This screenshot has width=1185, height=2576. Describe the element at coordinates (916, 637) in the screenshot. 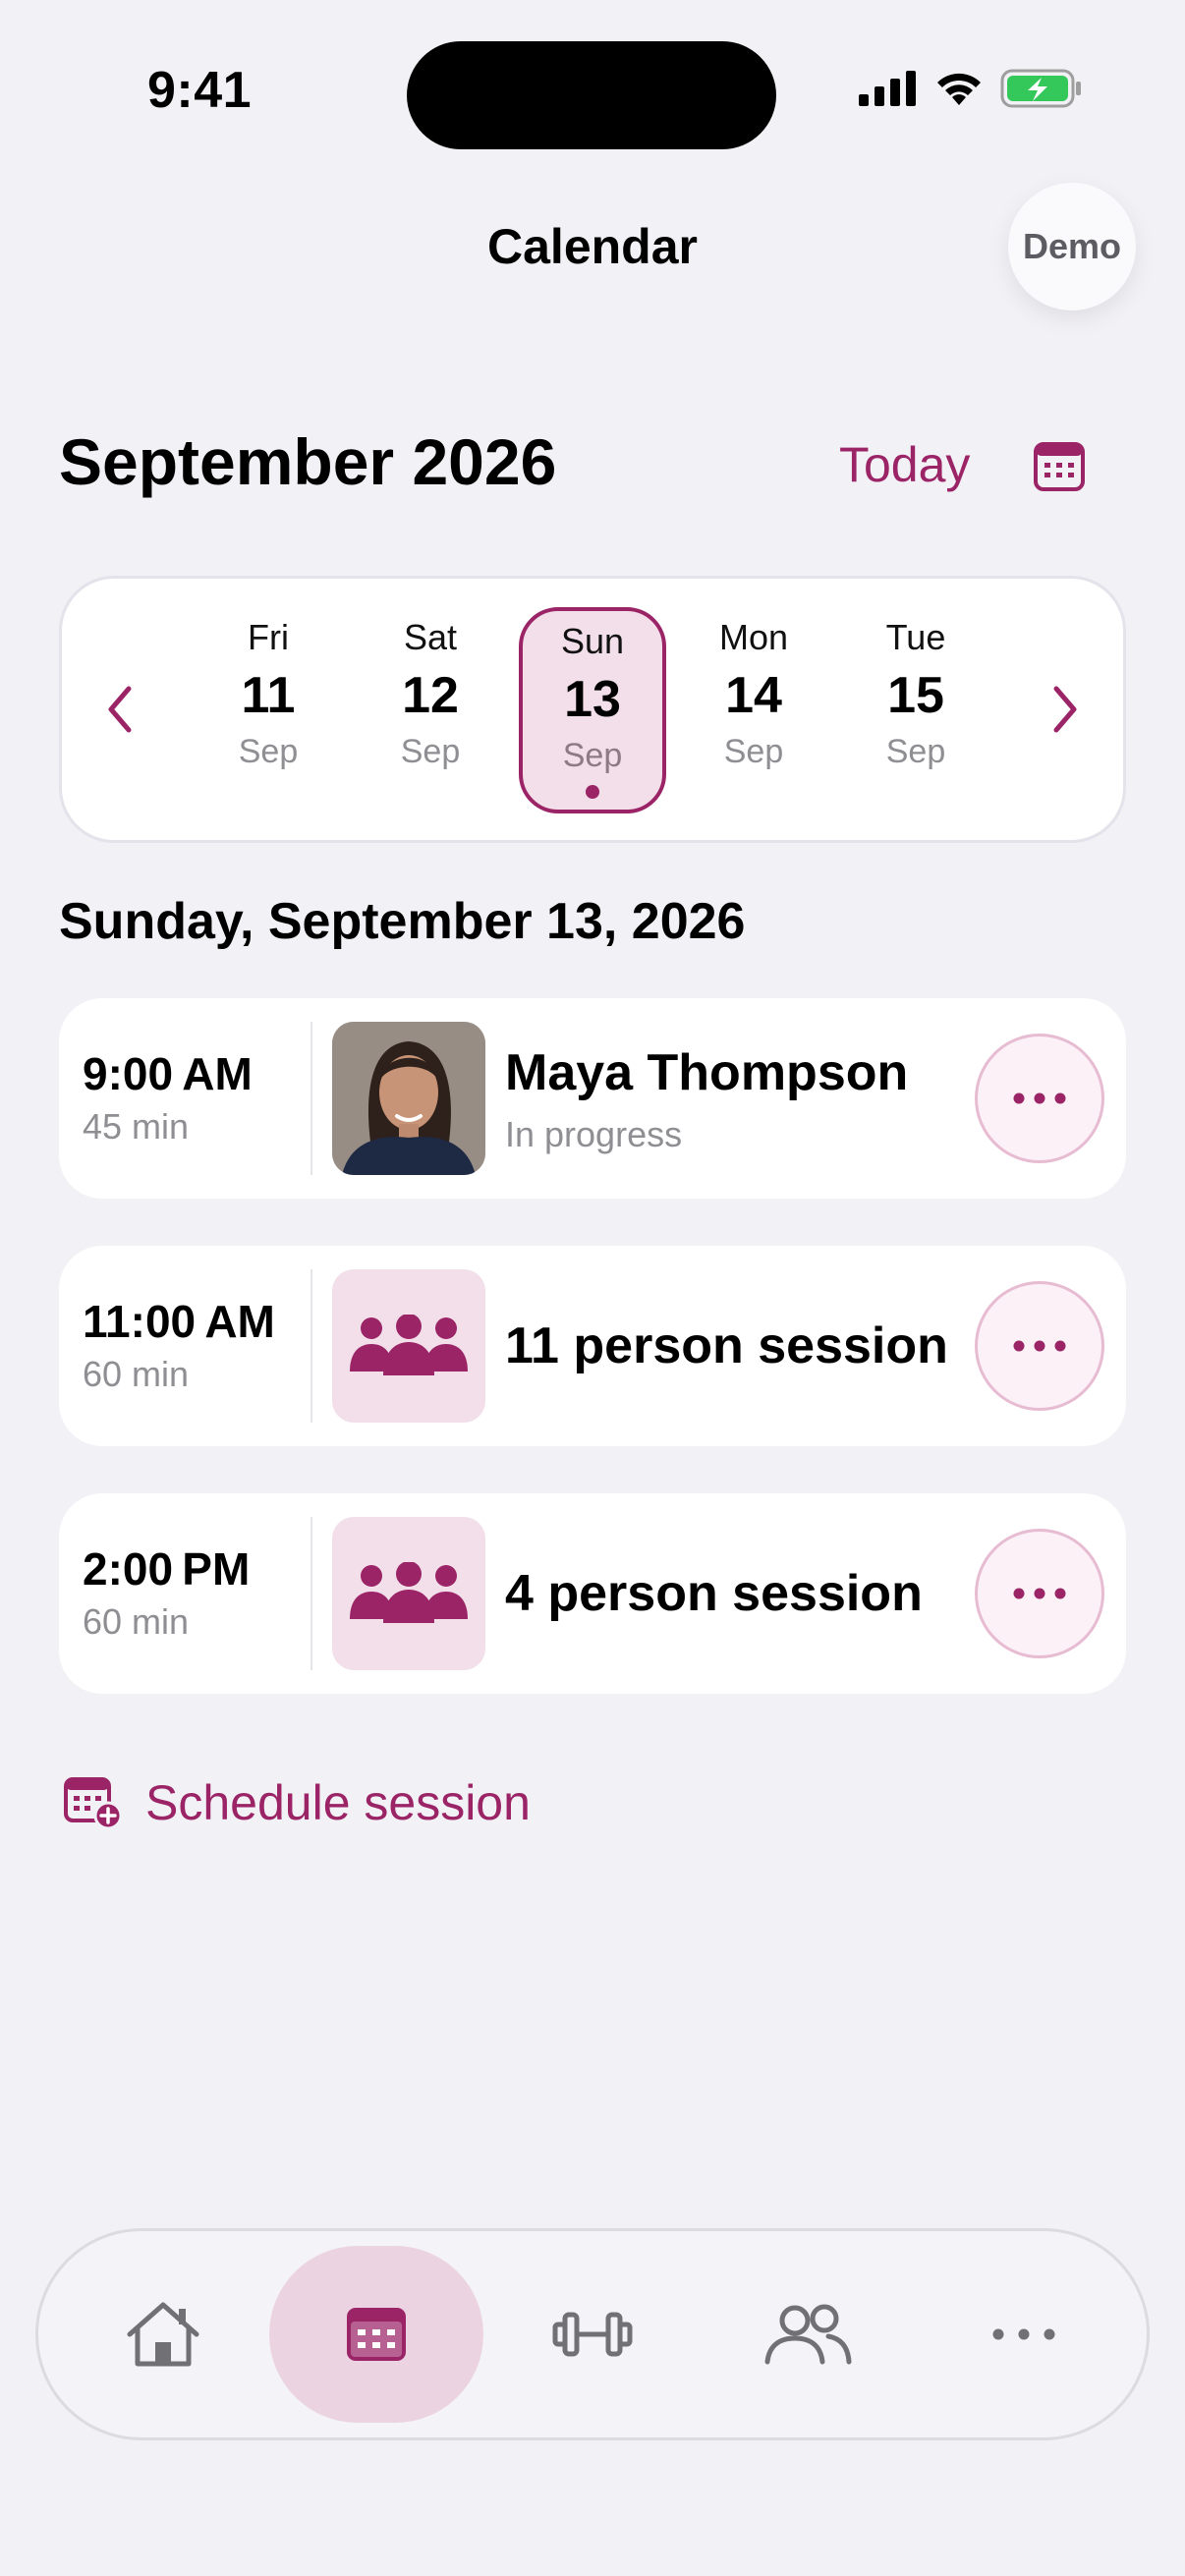

I see `day-weekday: Tue` at that location.